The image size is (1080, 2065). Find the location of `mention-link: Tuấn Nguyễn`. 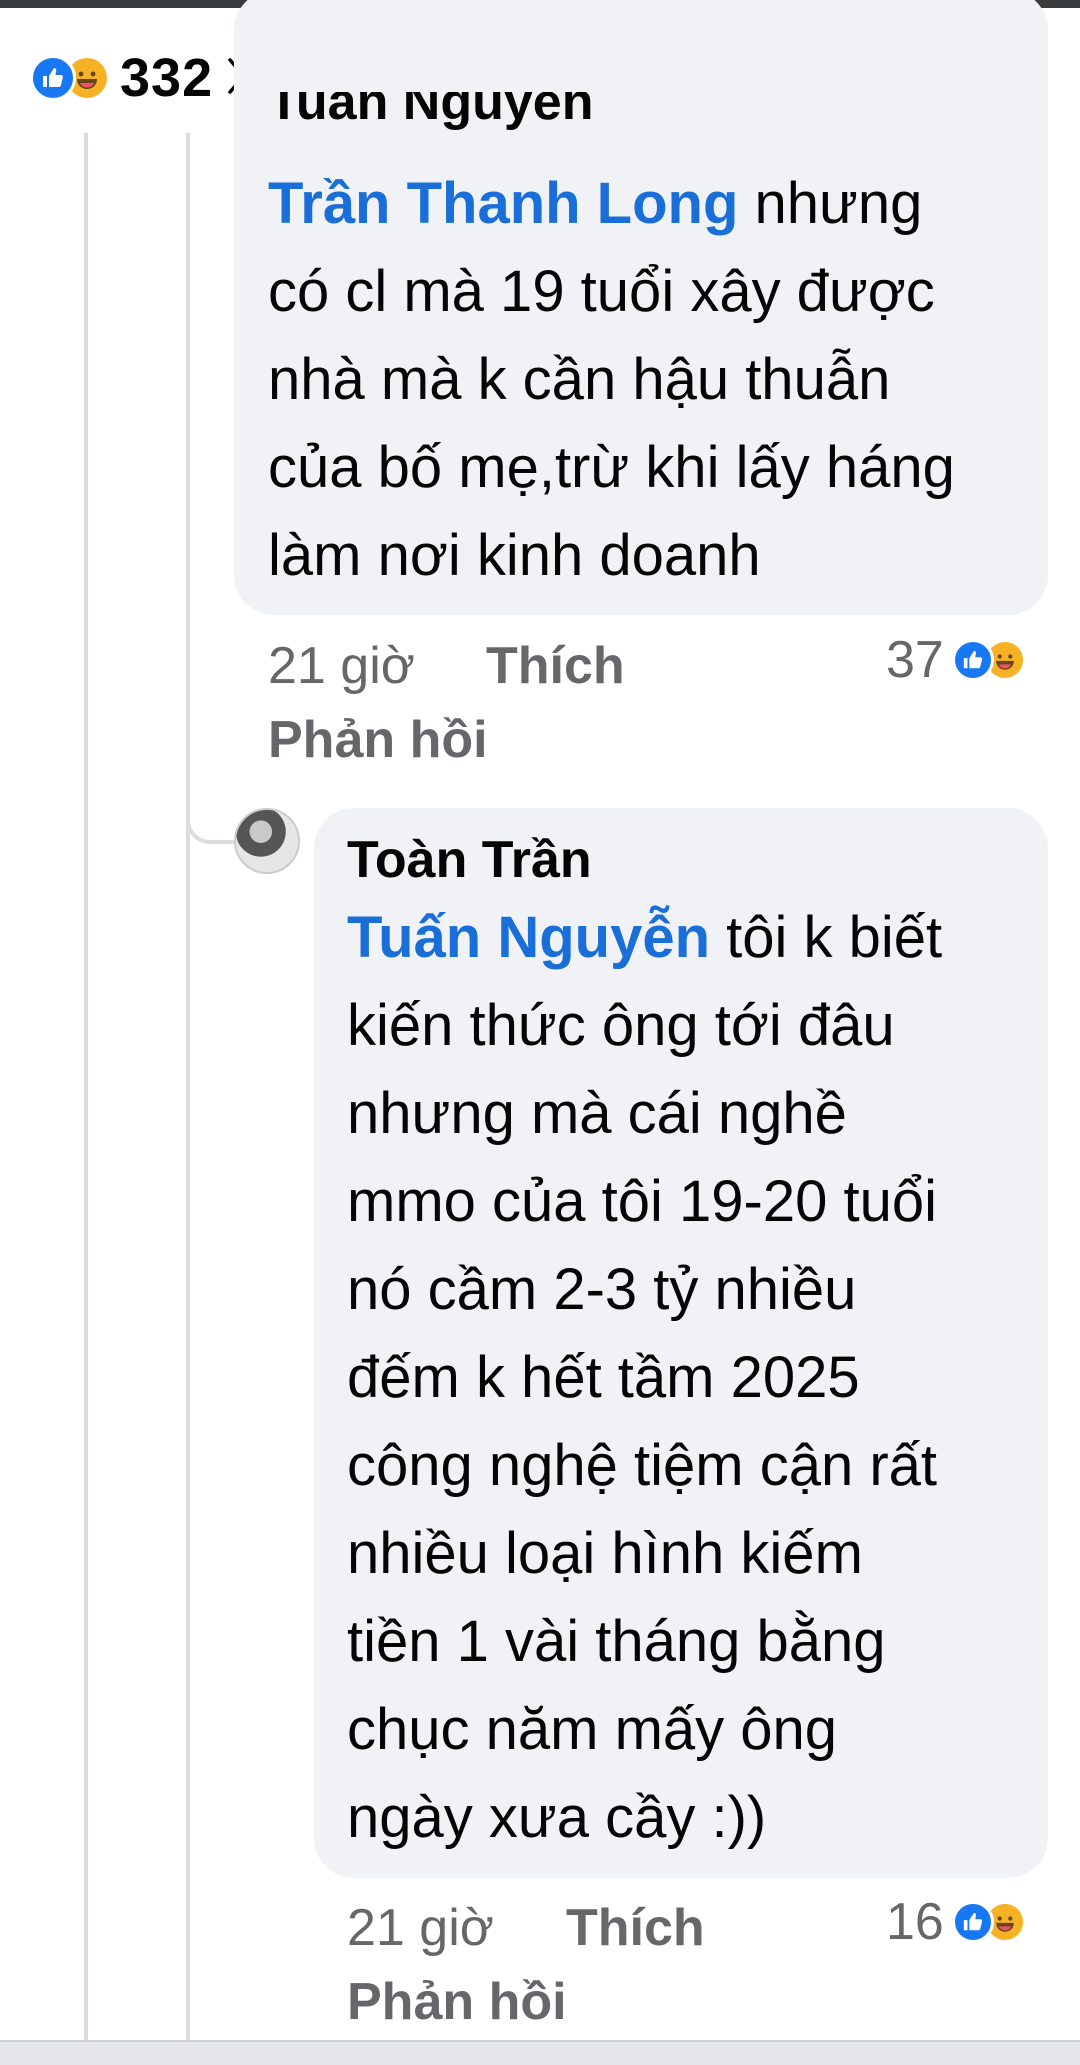

mention-link: Tuấn Nguyễn is located at coordinates (528, 937).